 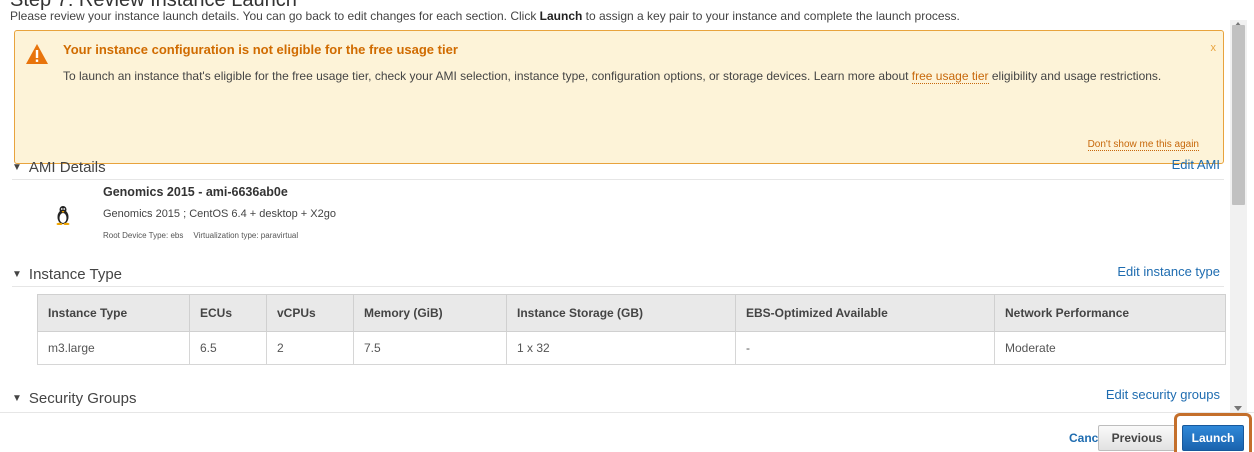 I want to click on edit-security-groups-link: Edit security groups, so click(x=1163, y=394).